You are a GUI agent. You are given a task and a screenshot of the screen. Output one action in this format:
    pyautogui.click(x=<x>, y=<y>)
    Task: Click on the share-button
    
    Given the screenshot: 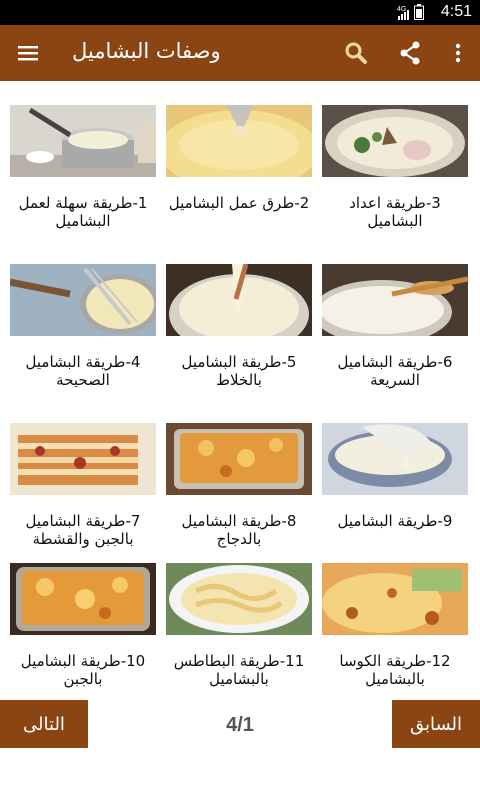 What is the action you would take?
    pyautogui.click(x=410, y=53)
    